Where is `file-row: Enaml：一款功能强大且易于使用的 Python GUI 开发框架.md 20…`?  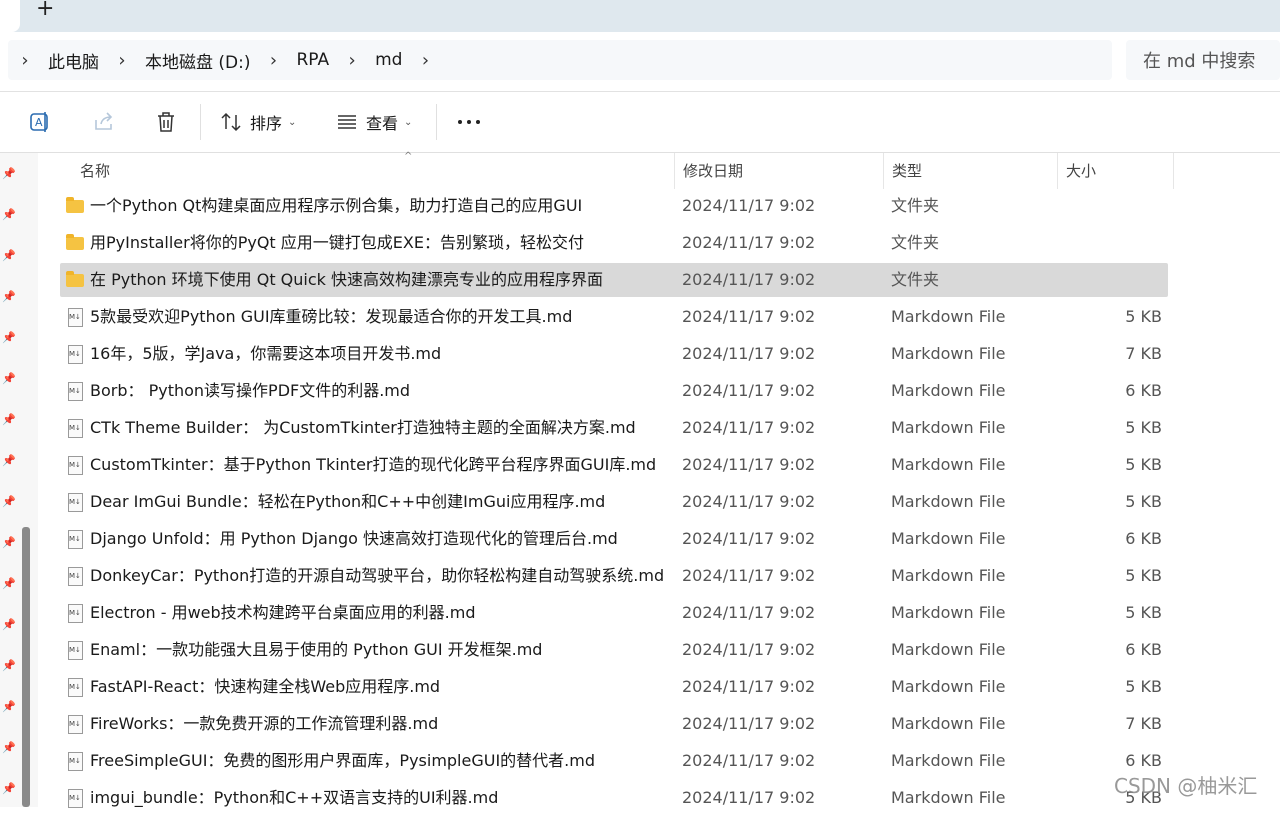
file-row: Enaml：一款功能强大且易于使用的 Python GUI 开发框架.md 20… is located at coordinates (614, 650).